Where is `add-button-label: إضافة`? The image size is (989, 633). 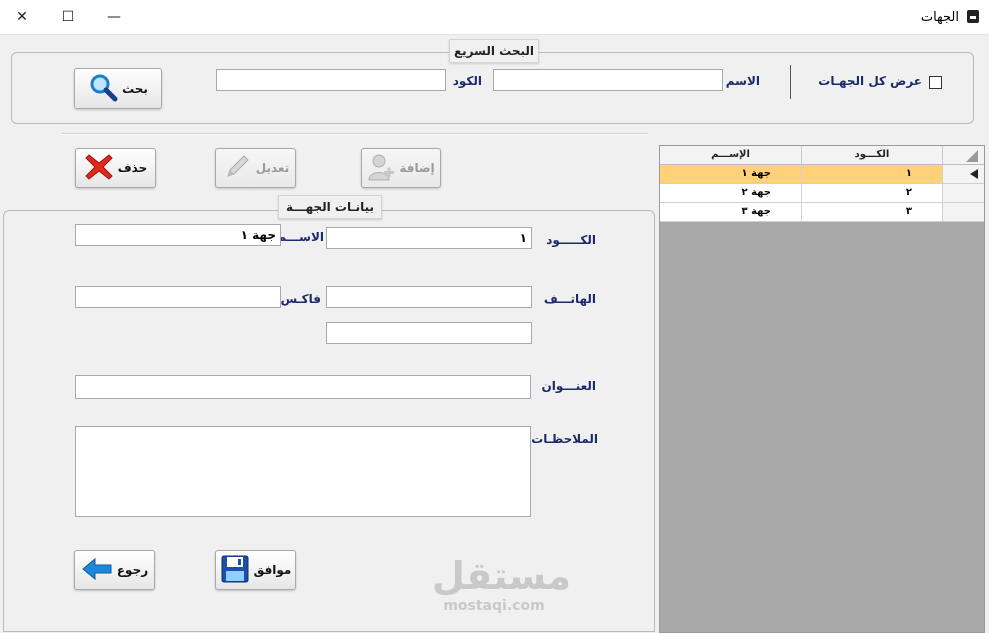
add-button-label: إضافة is located at coordinates (417, 168).